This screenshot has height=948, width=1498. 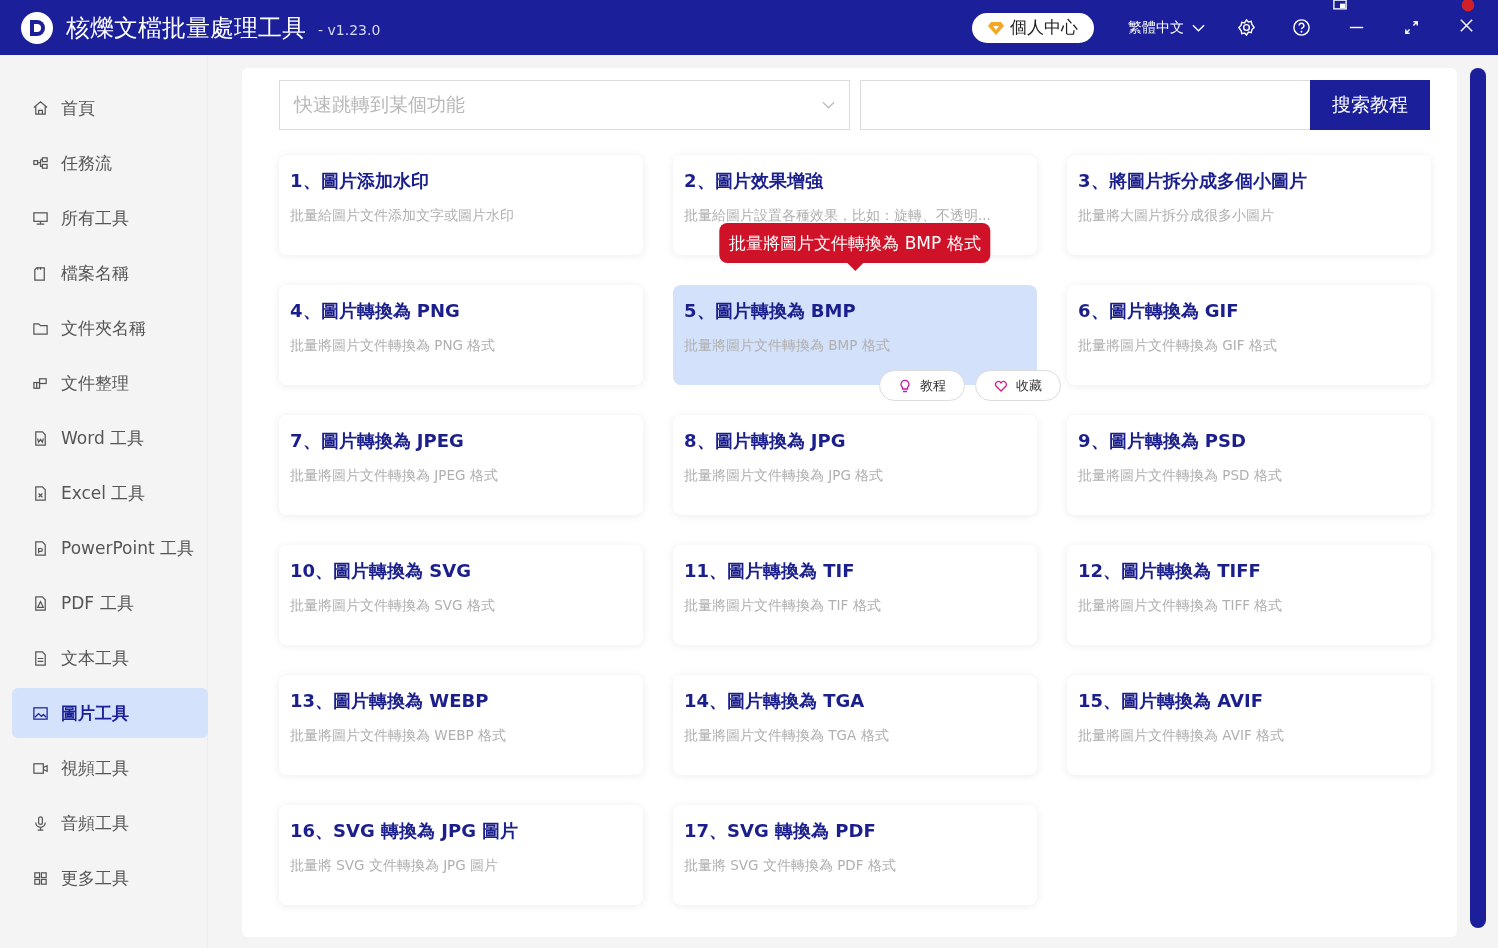 What do you see at coordinates (1176, 216) in the screenshot?
I see `tool-description: 批量將大圖片拆分成很多小圖片` at bounding box center [1176, 216].